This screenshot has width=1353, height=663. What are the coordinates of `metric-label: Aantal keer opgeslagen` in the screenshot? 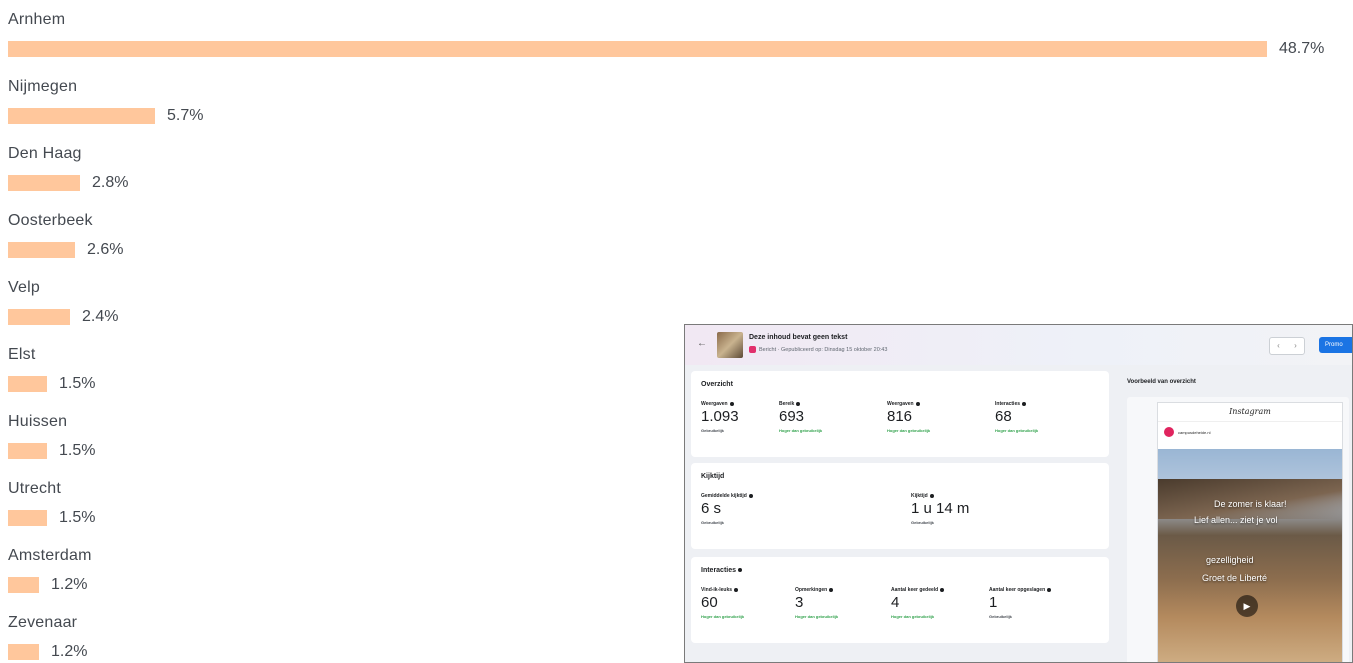 It's located at (1017, 590).